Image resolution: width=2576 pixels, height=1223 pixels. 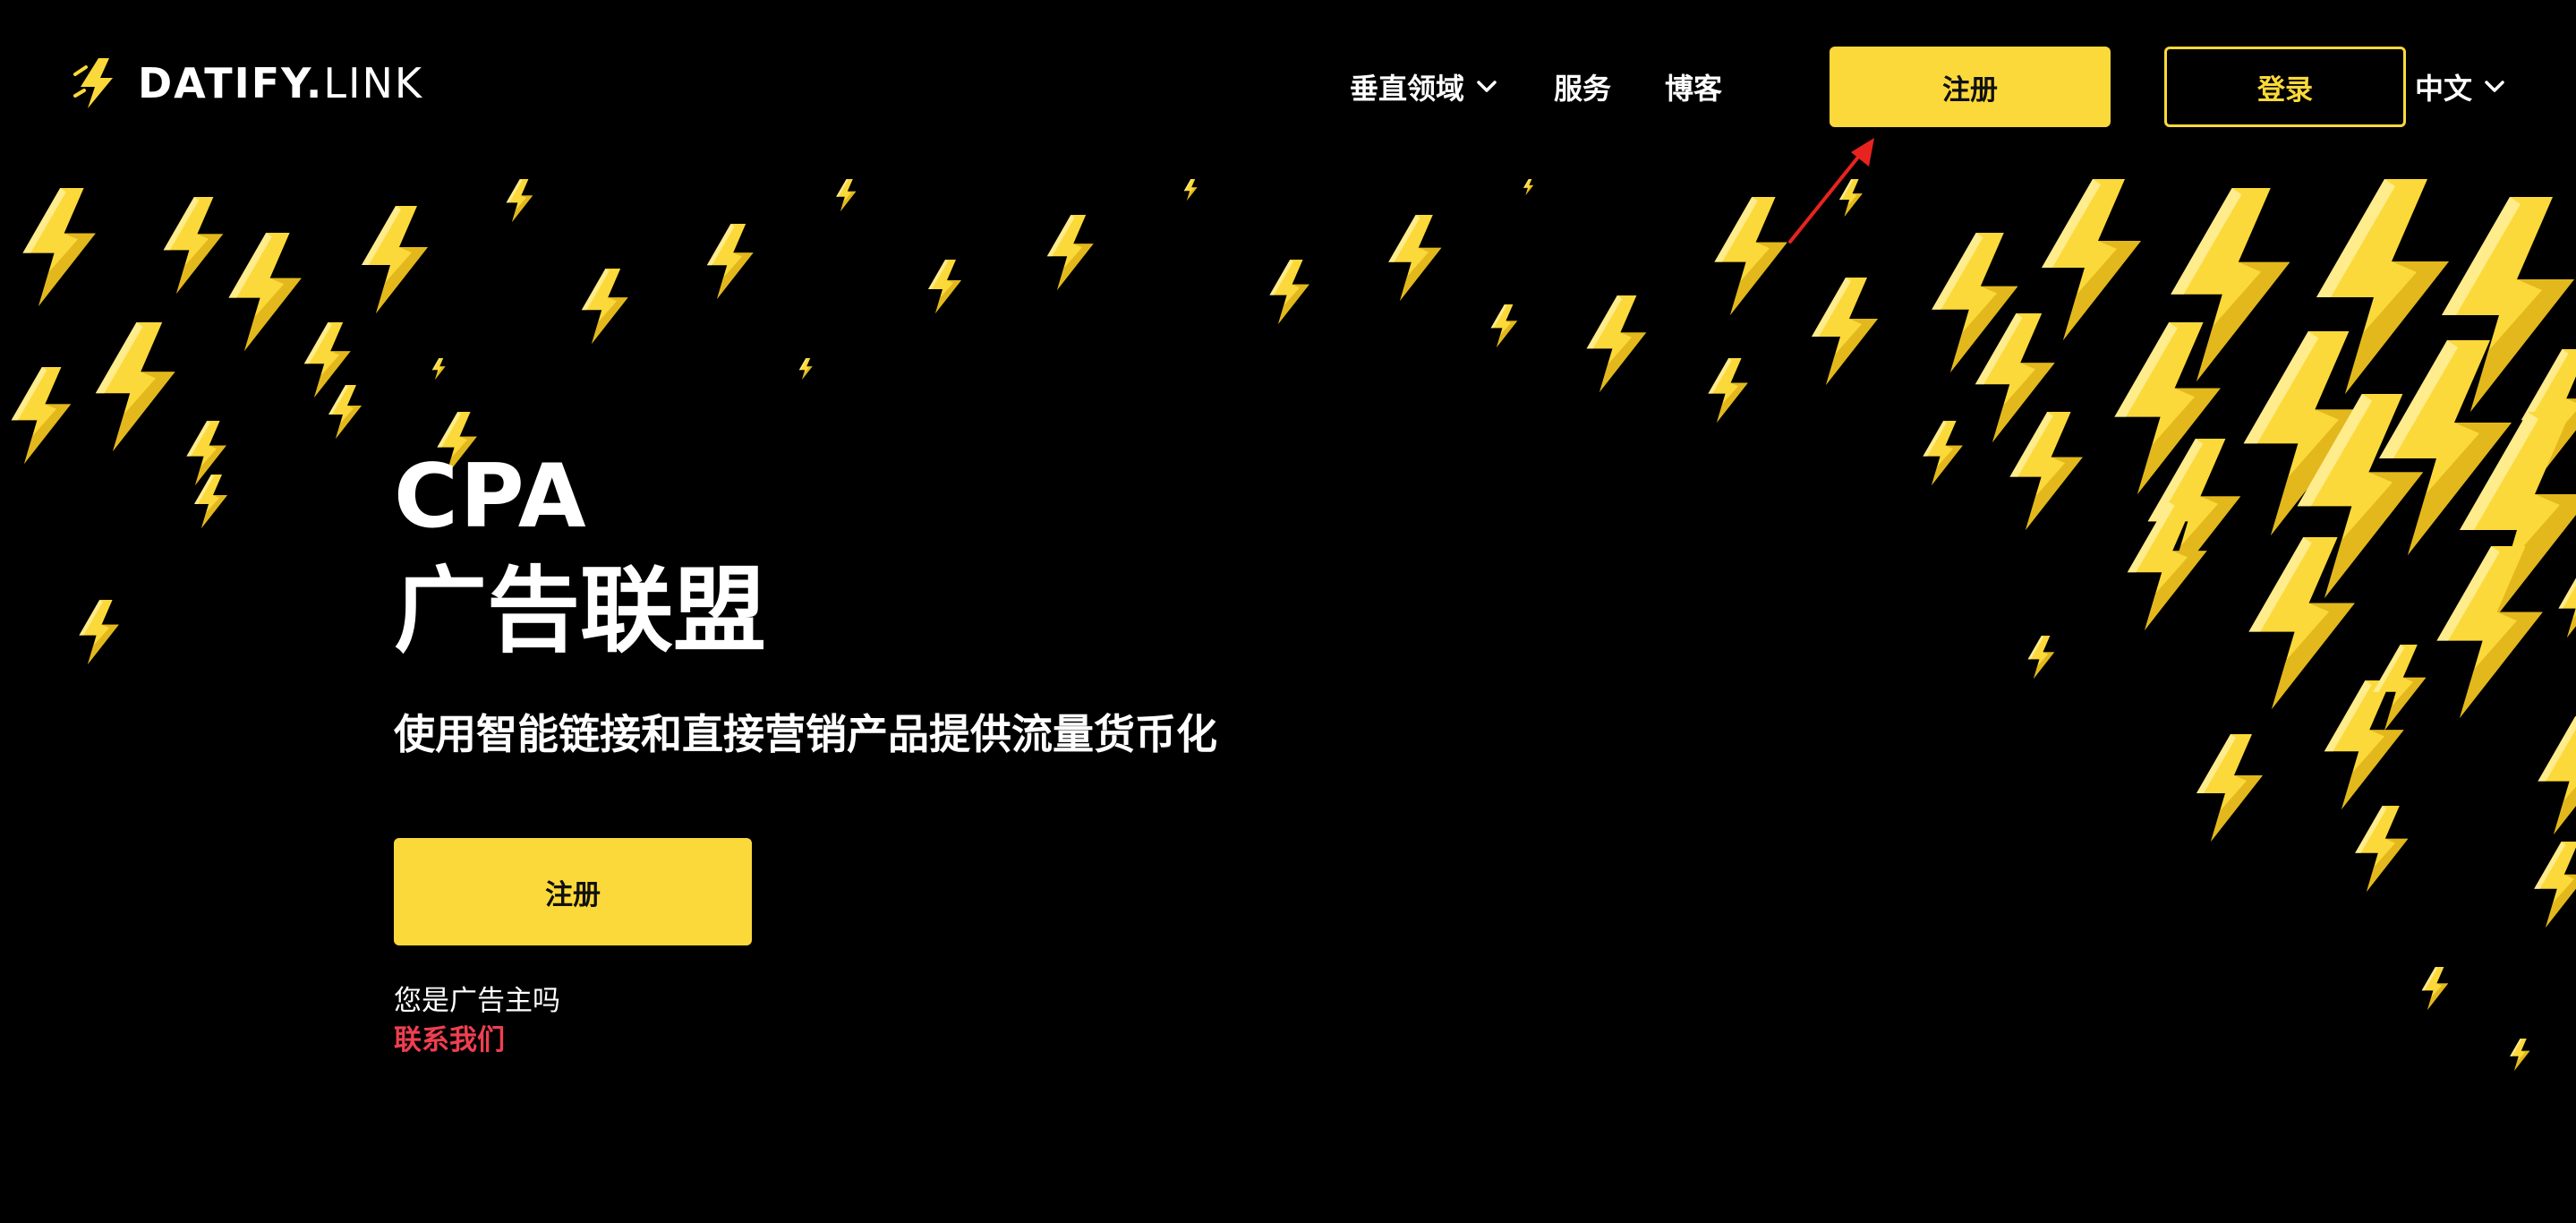 I want to click on hero-title-line1: CPA, so click(x=491, y=497).